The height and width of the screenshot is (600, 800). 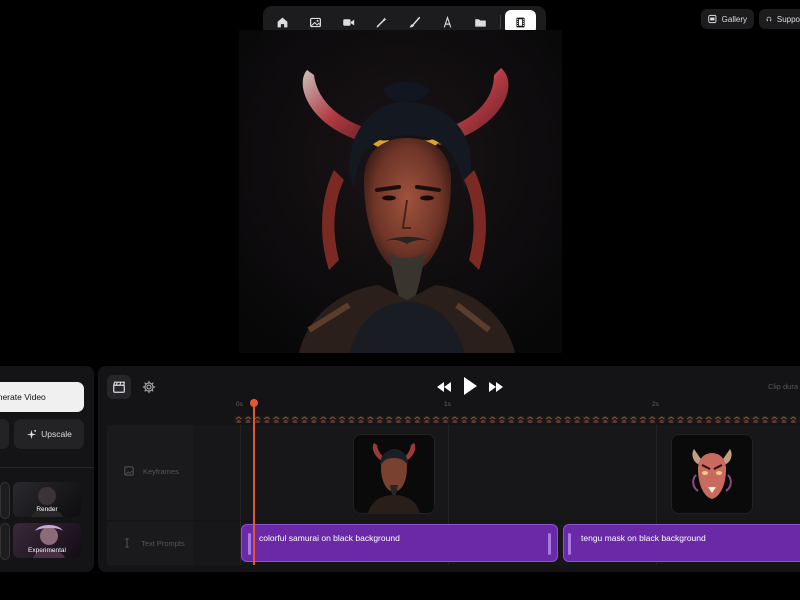 I want to click on support-label: Suppo, so click(x=788, y=19).